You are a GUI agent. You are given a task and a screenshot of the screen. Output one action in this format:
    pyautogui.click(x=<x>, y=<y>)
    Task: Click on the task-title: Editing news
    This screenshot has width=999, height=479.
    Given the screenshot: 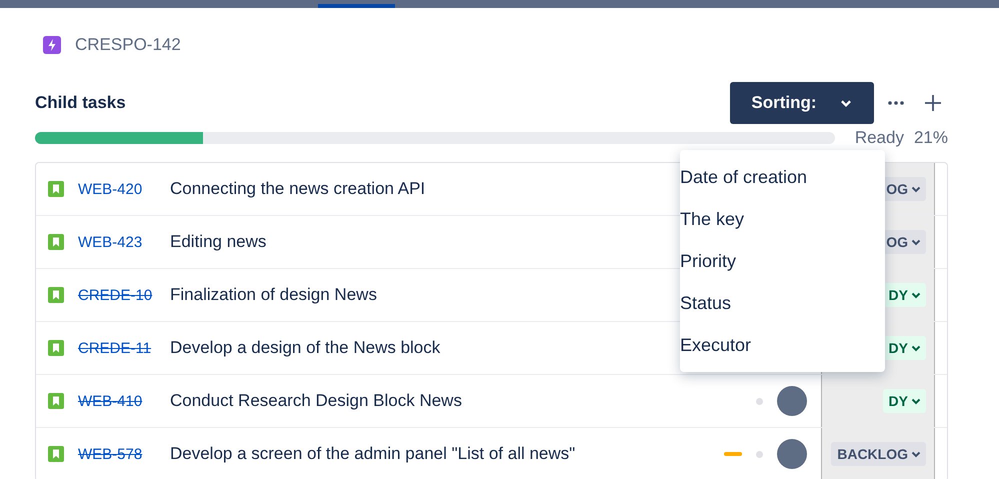 What is the action you would take?
    pyautogui.click(x=218, y=242)
    